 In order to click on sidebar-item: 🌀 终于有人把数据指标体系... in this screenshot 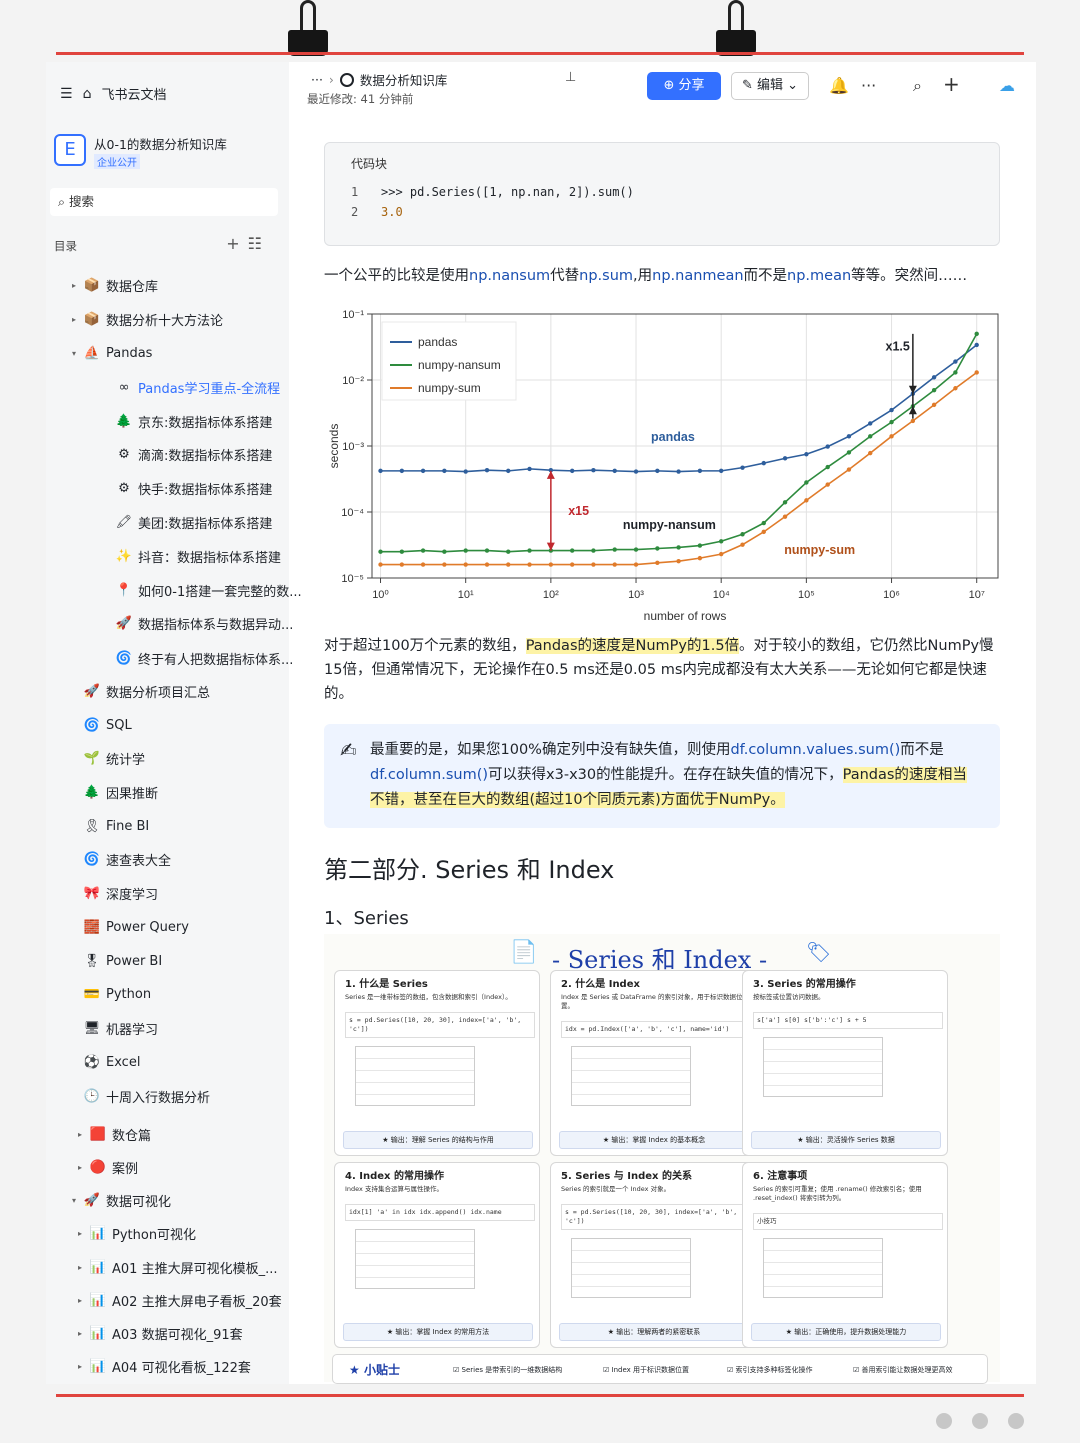, I will do `click(199, 658)`.